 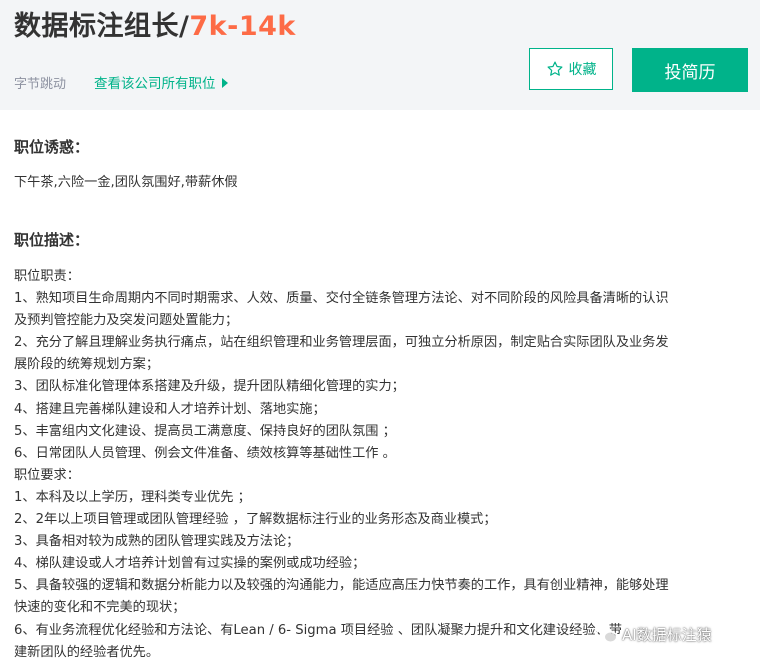 What do you see at coordinates (582, 70) in the screenshot?
I see `favorite-label: 收藏` at bounding box center [582, 70].